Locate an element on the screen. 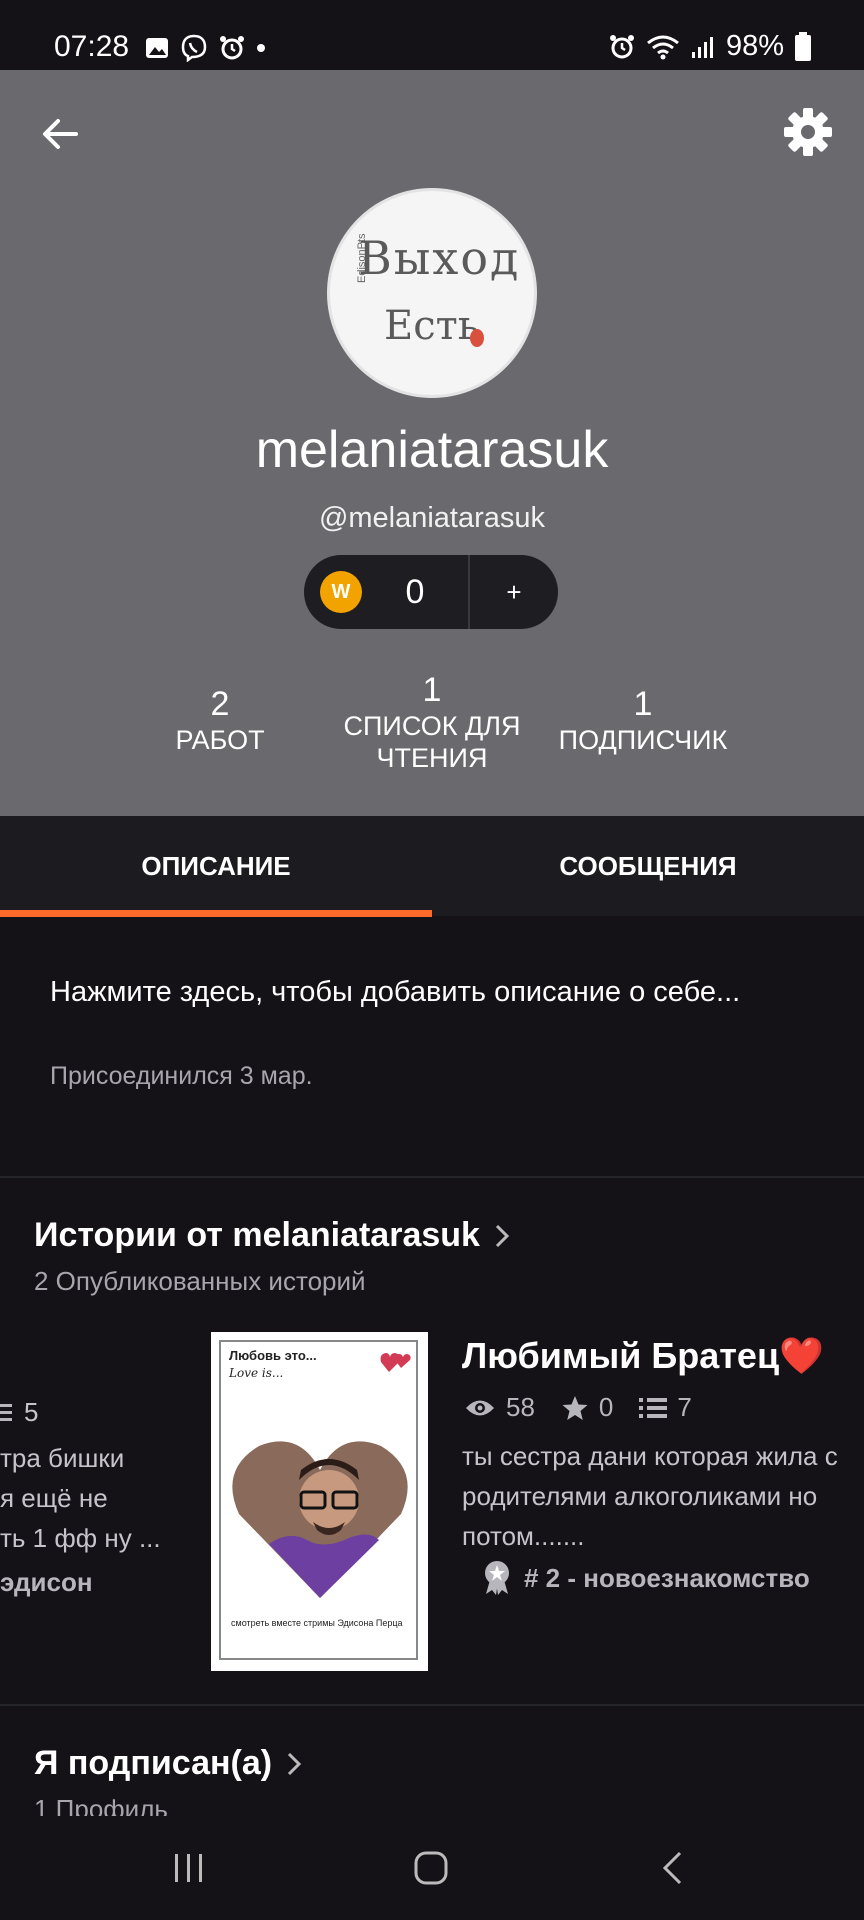  tab-messages: СООБЩЕНИЯ is located at coordinates (648, 866).